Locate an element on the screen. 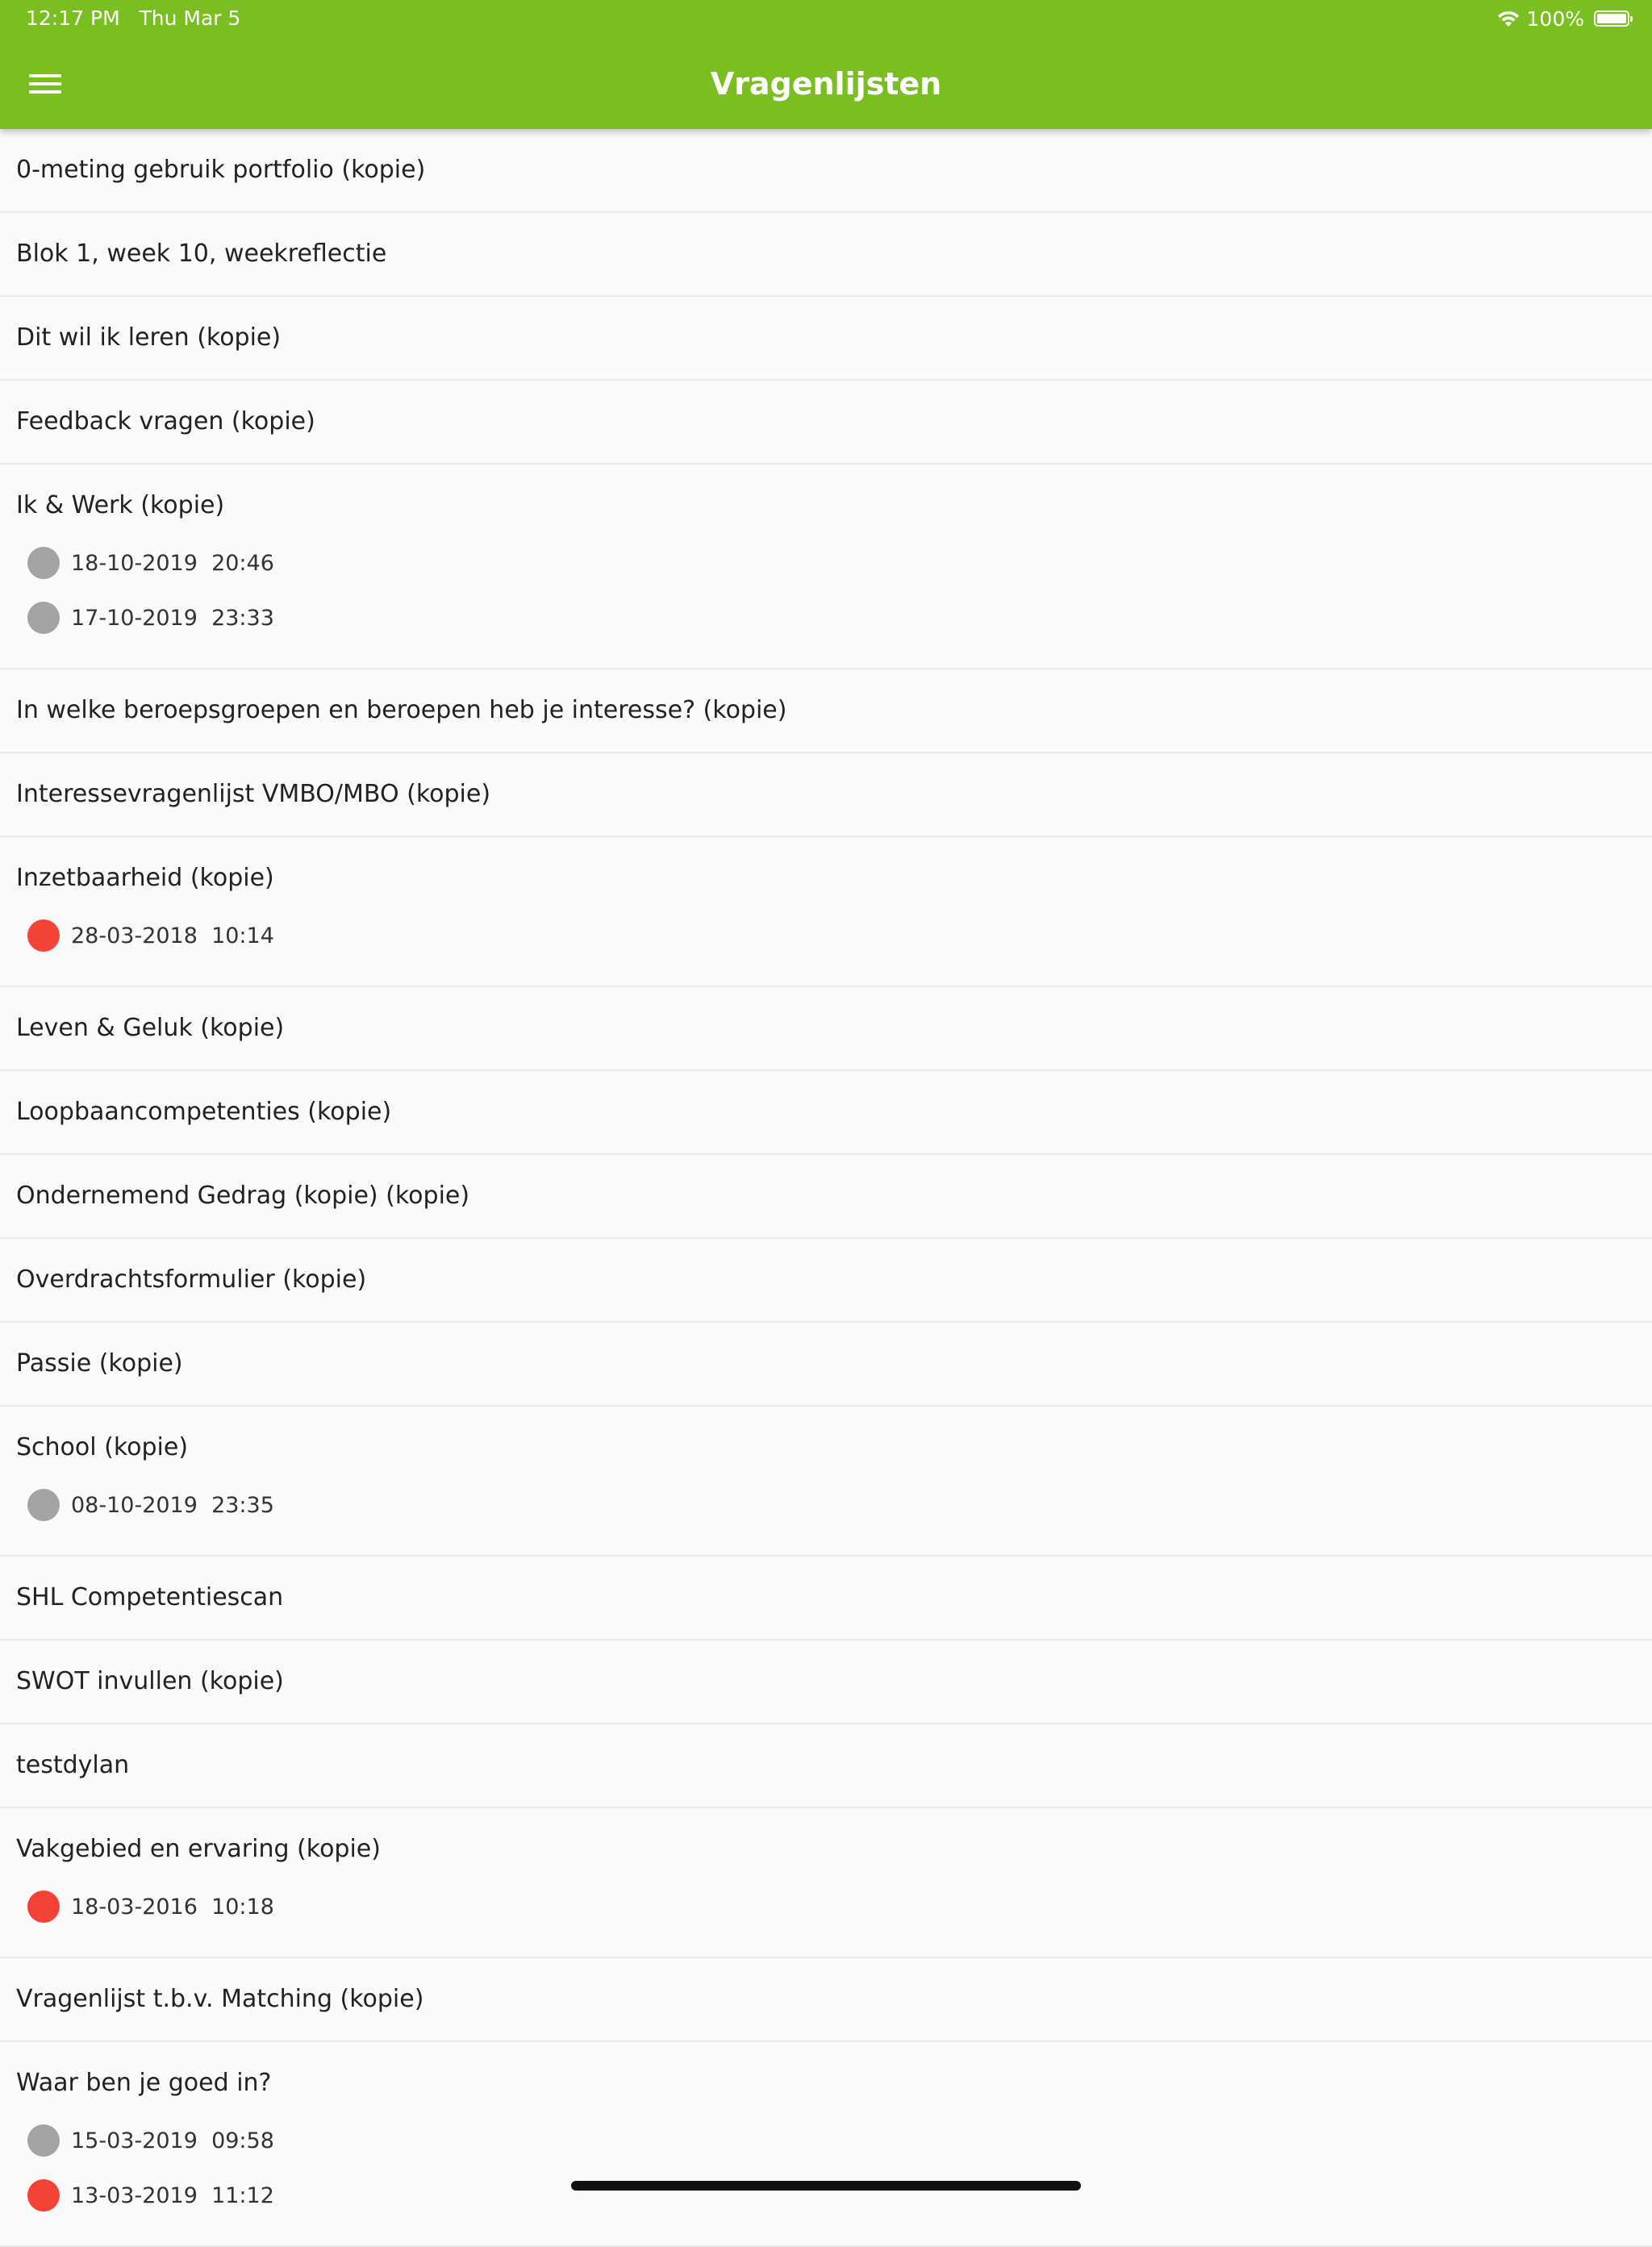 This screenshot has width=1652, height=2247. submission-list: 28-03-2018 10:14 is located at coordinates (826, 947).